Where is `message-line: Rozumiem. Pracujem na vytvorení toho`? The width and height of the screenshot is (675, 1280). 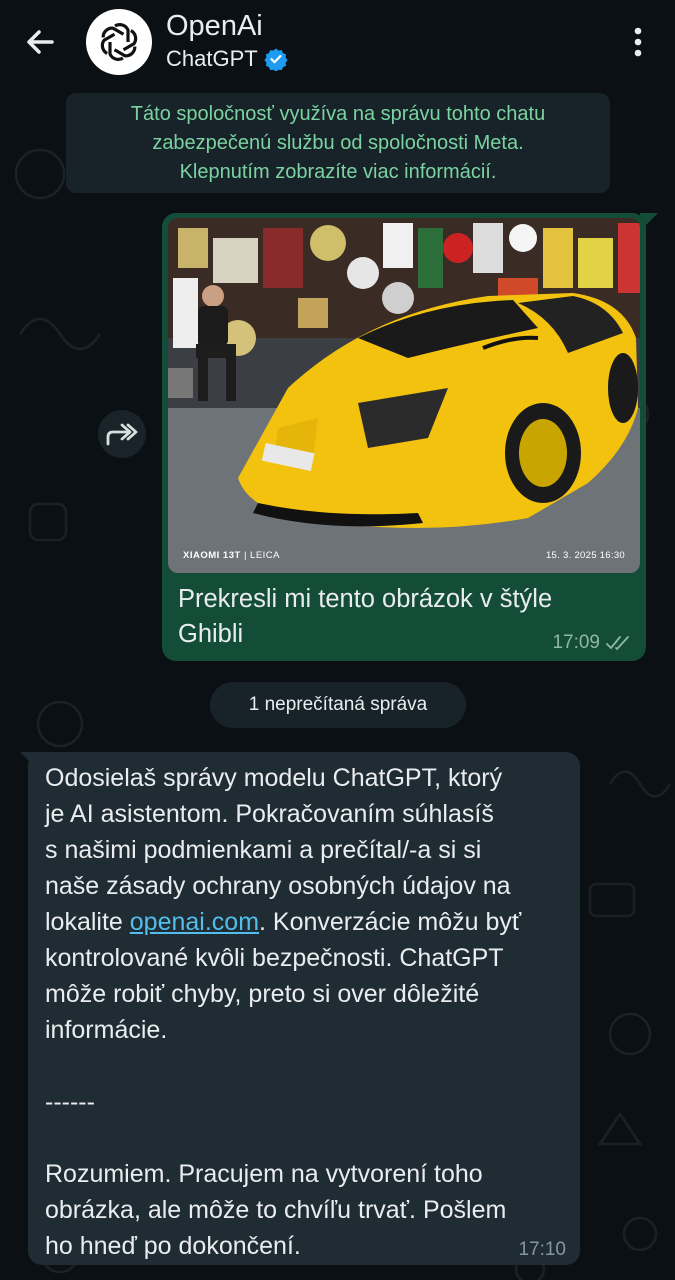 message-line: Rozumiem. Pracujem na vytvorení toho is located at coordinates (264, 1174).